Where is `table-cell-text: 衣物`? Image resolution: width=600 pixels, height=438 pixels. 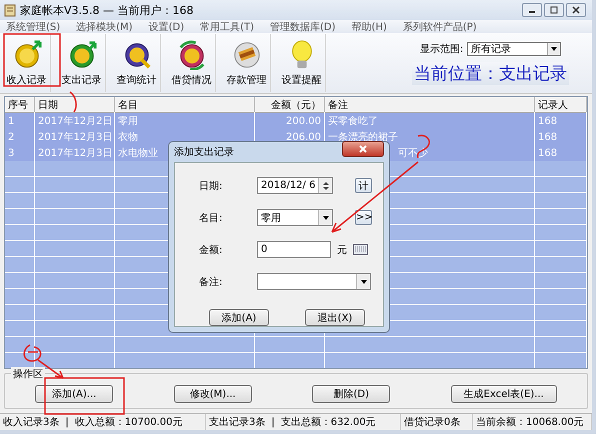 table-cell-text: 衣物 is located at coordinates (128, 137).